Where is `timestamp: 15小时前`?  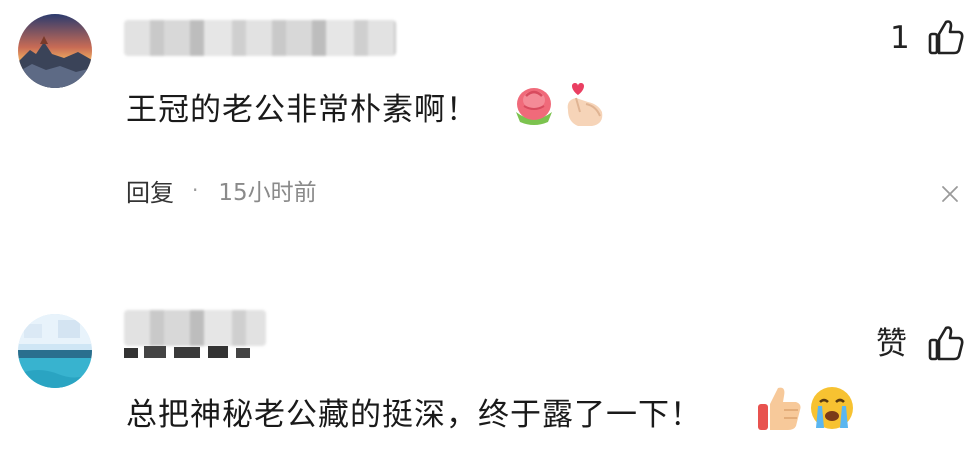
timestamp: 15小时前 is located at coordinates (267, 193).